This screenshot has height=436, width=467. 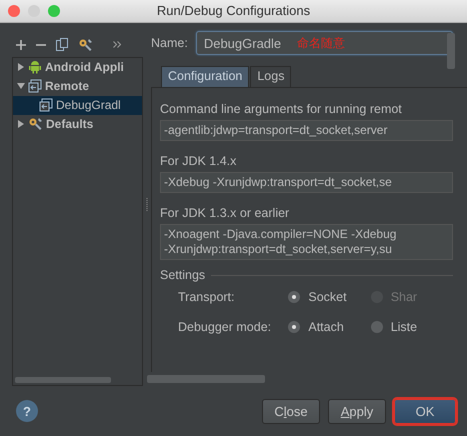 I want to click on add-icon, so click(x=21, y=45).